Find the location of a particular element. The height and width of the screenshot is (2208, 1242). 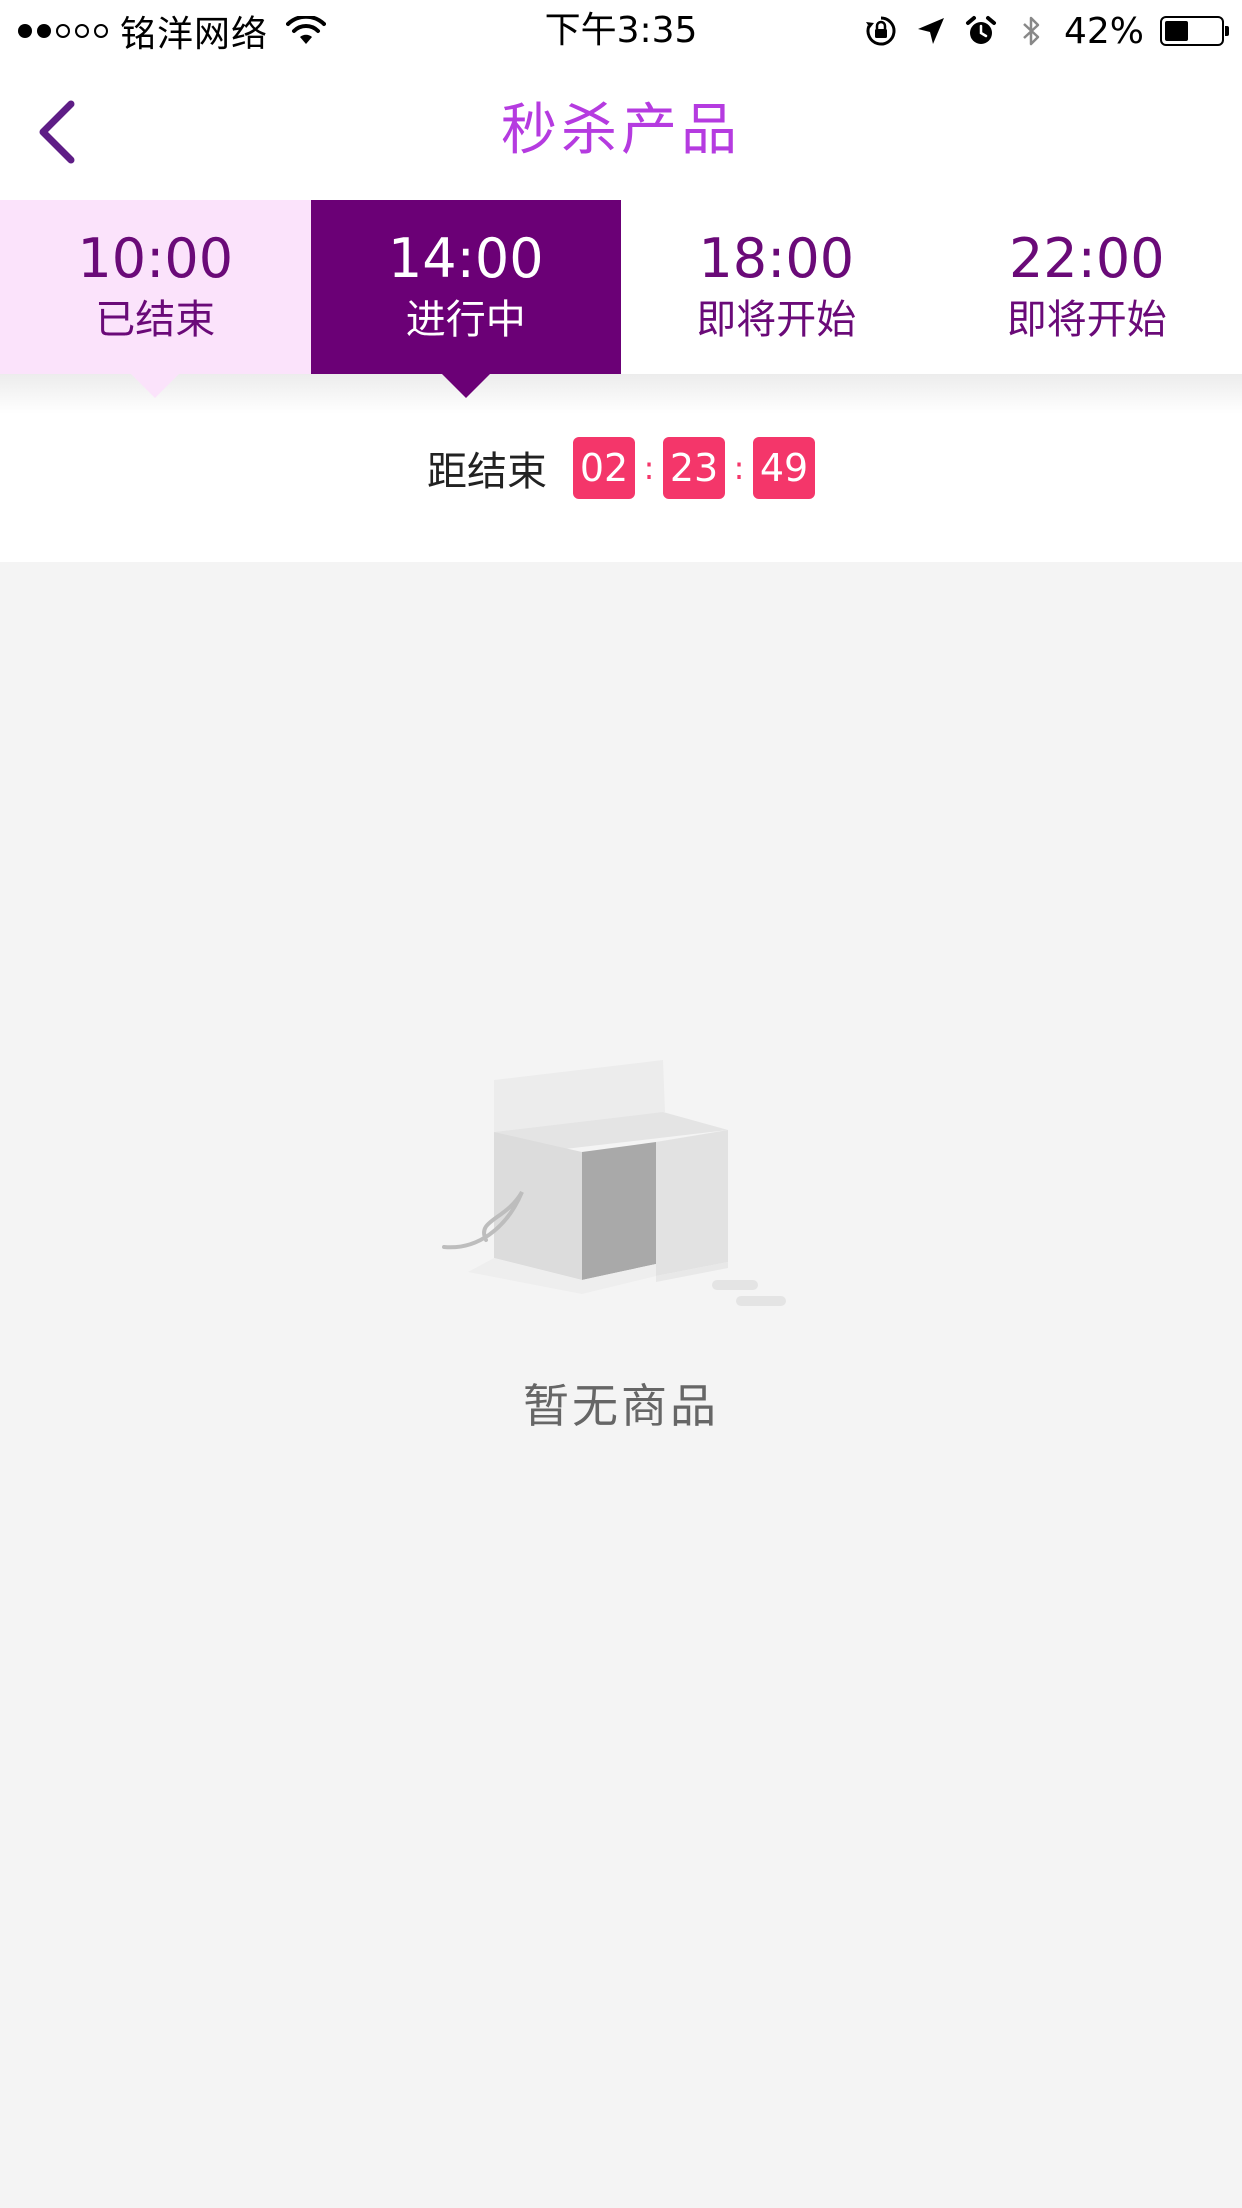

page-title: 秒杀产品 is located at coordinates (621, 130).